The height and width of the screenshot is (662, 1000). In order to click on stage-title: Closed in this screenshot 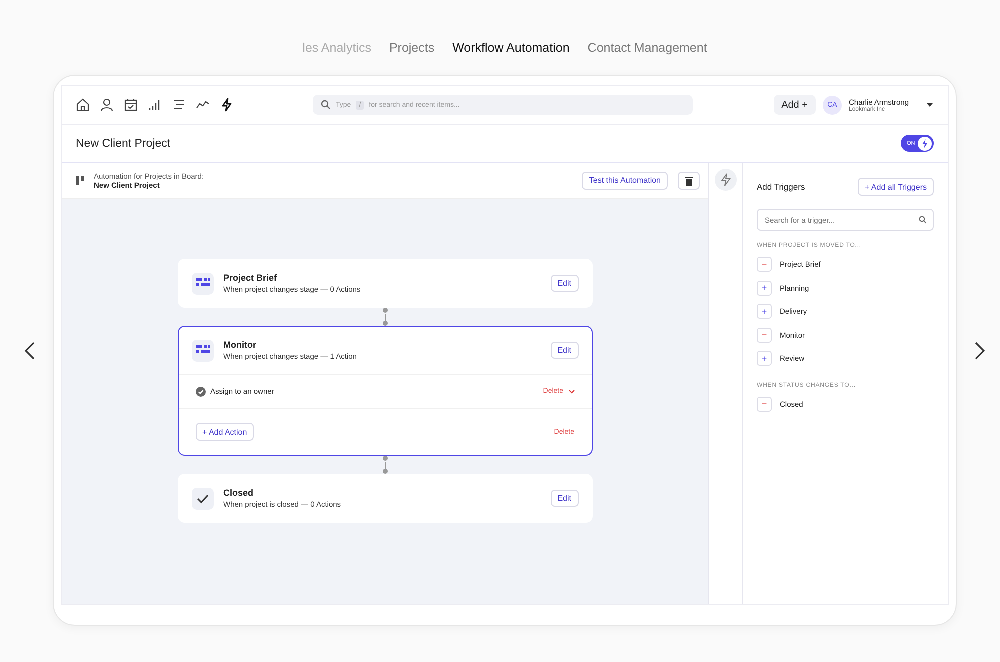, I will do `click(239, 493)`.